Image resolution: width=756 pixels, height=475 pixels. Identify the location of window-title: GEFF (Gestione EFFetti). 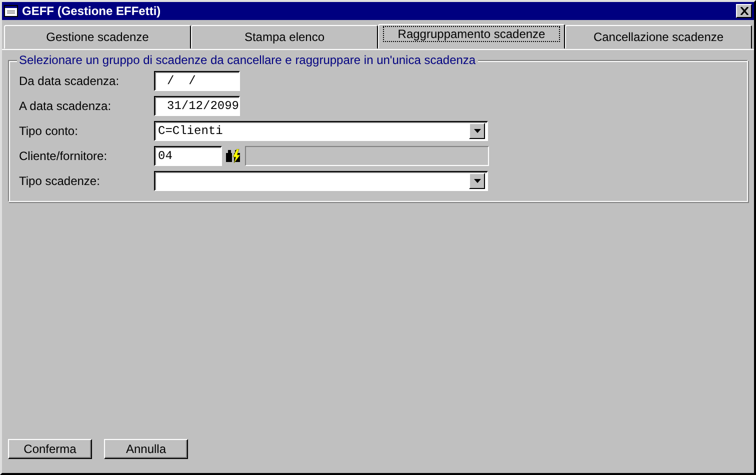
(92, 11).